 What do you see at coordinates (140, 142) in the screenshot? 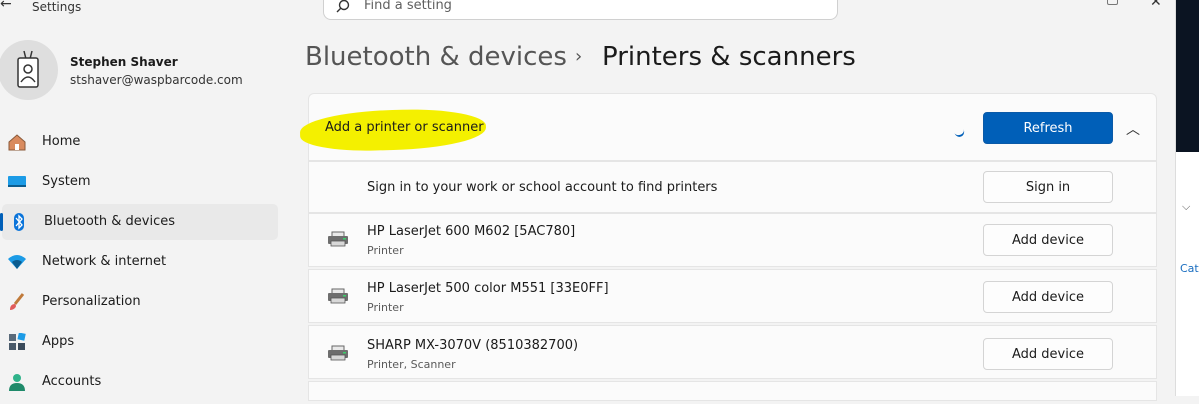
I see `sidebar-item-home: Home` at bounding box center [140, 142].